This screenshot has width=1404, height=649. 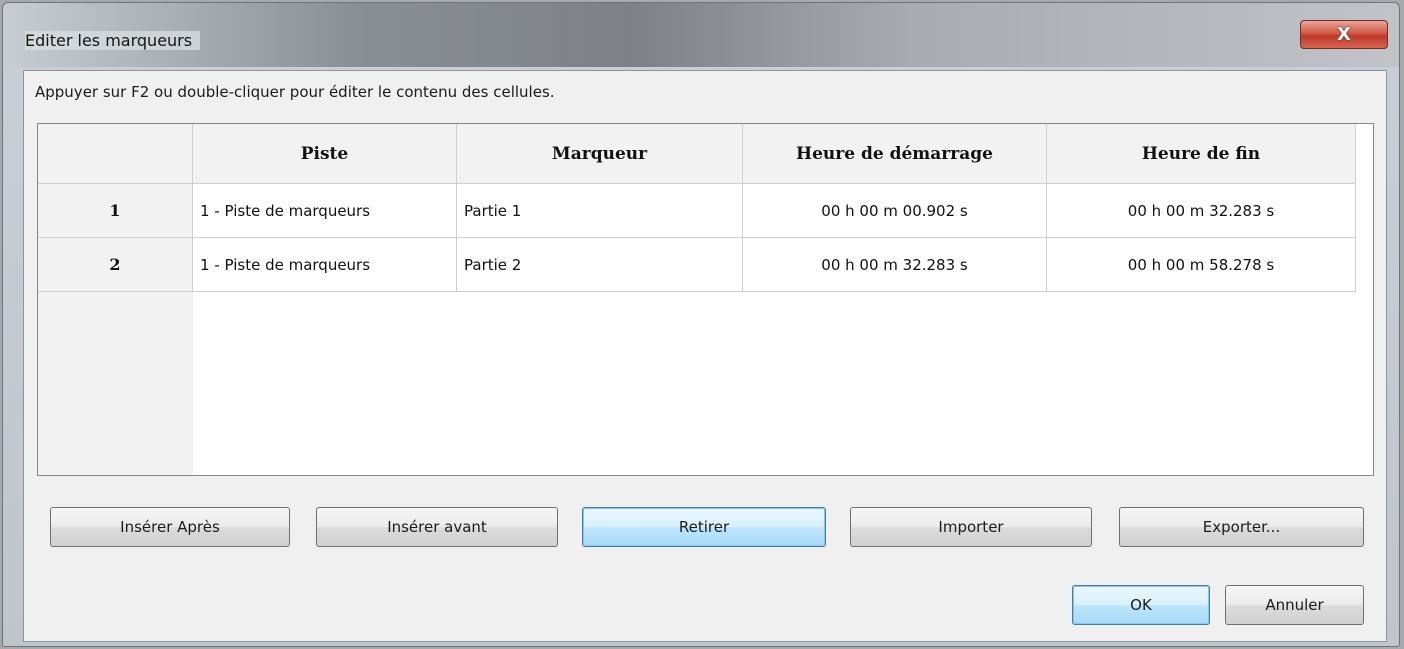 What do you see at coordinates (1201, 264) in the screenshot?
I see `cell-heure-fin: 00 h 00 m 58.278 s` at bounding box center [1201, 264].